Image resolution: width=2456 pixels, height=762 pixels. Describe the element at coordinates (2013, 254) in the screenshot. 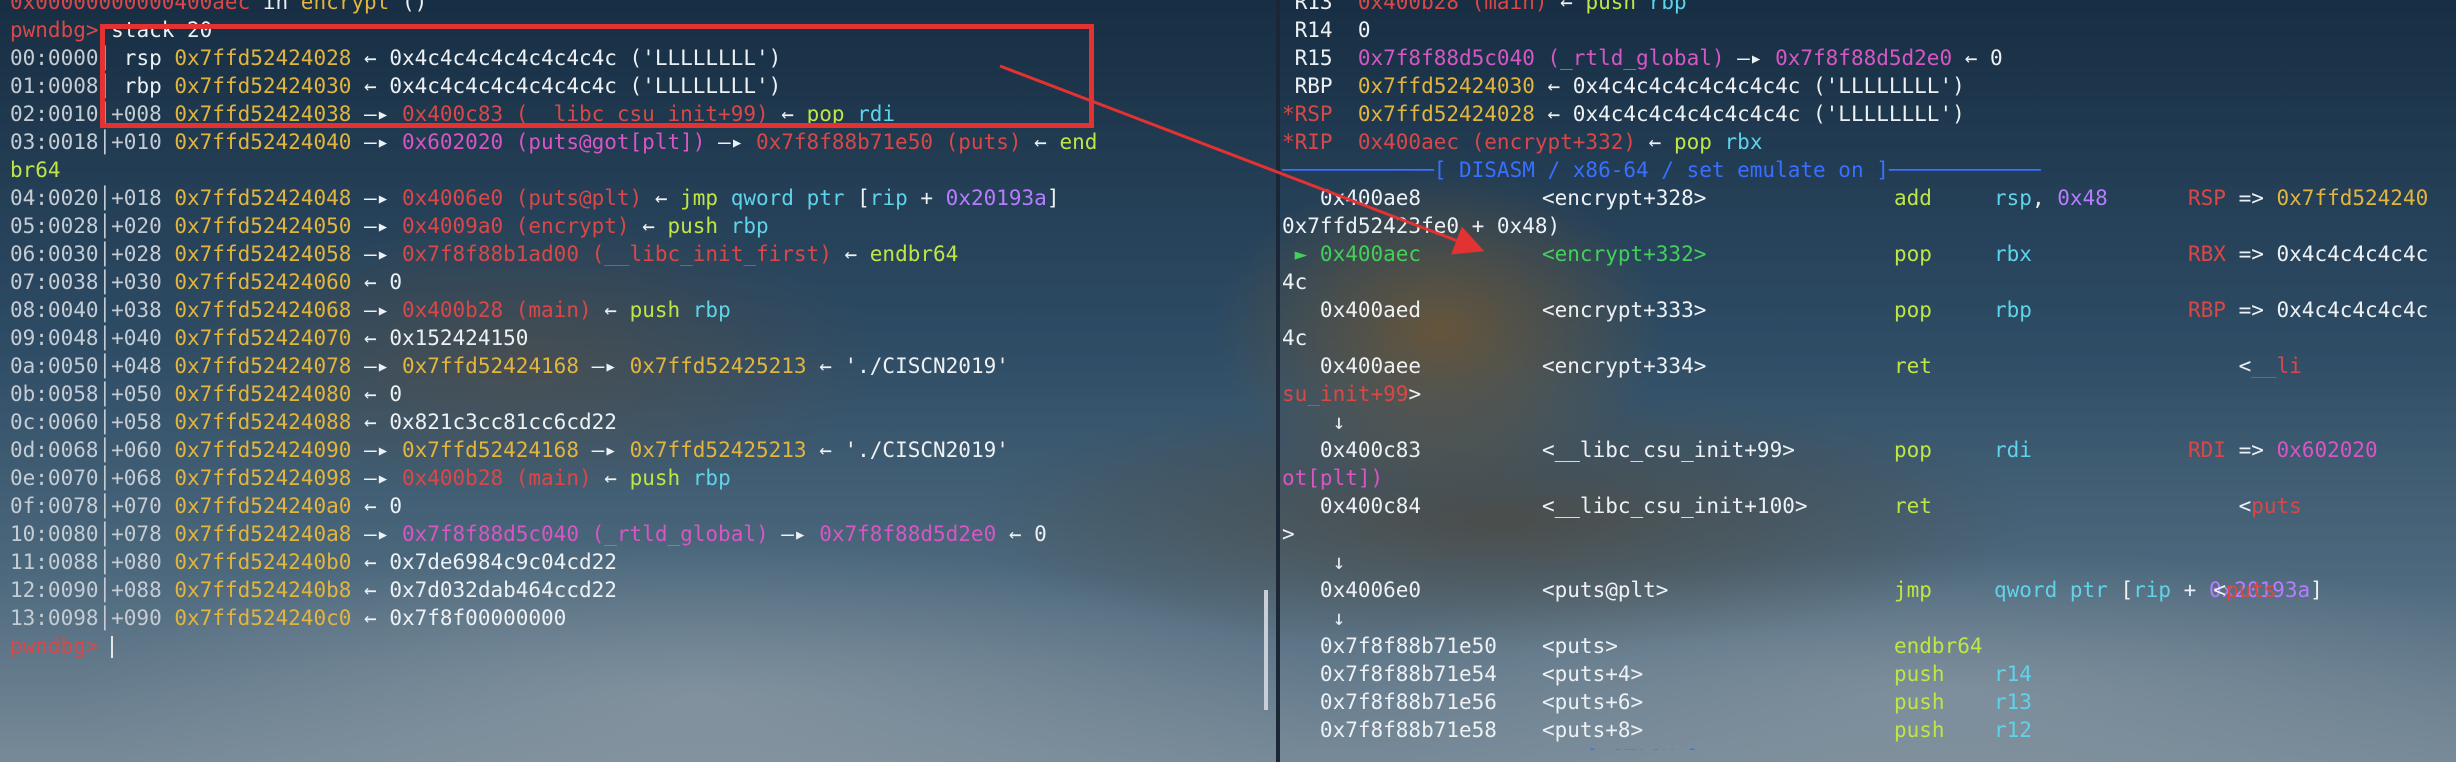

I see `instruction-operands: rbx` at that location.